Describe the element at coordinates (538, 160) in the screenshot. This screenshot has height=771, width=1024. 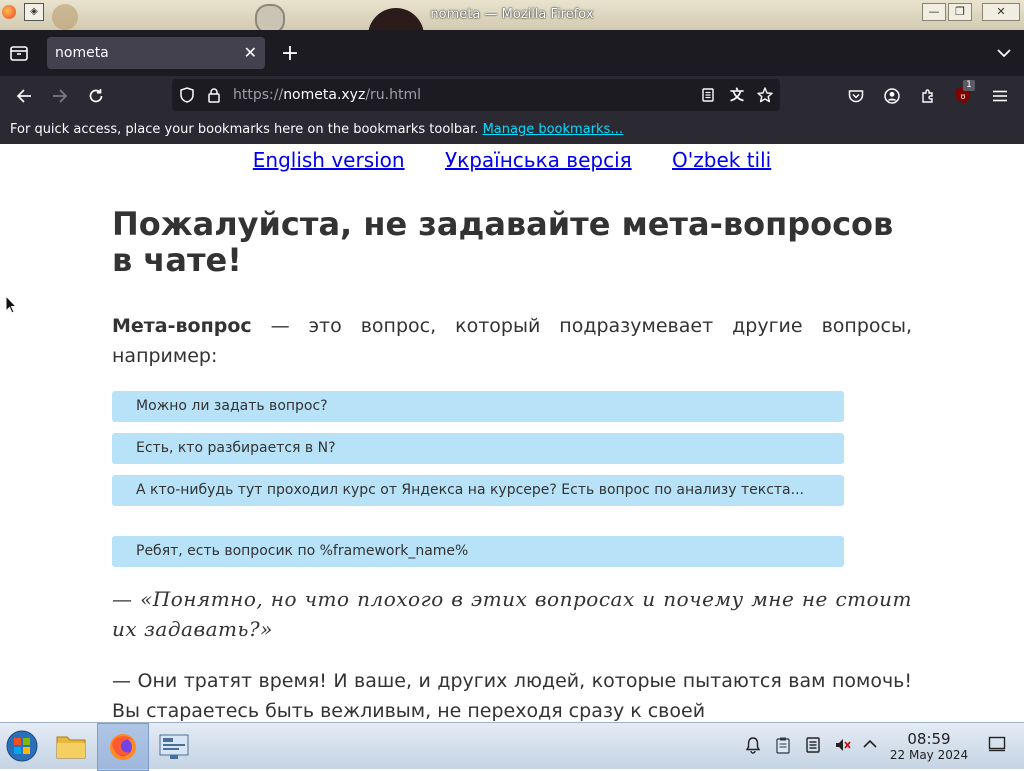
I see `lang-link-ukrainian: Українська версія` at that location.